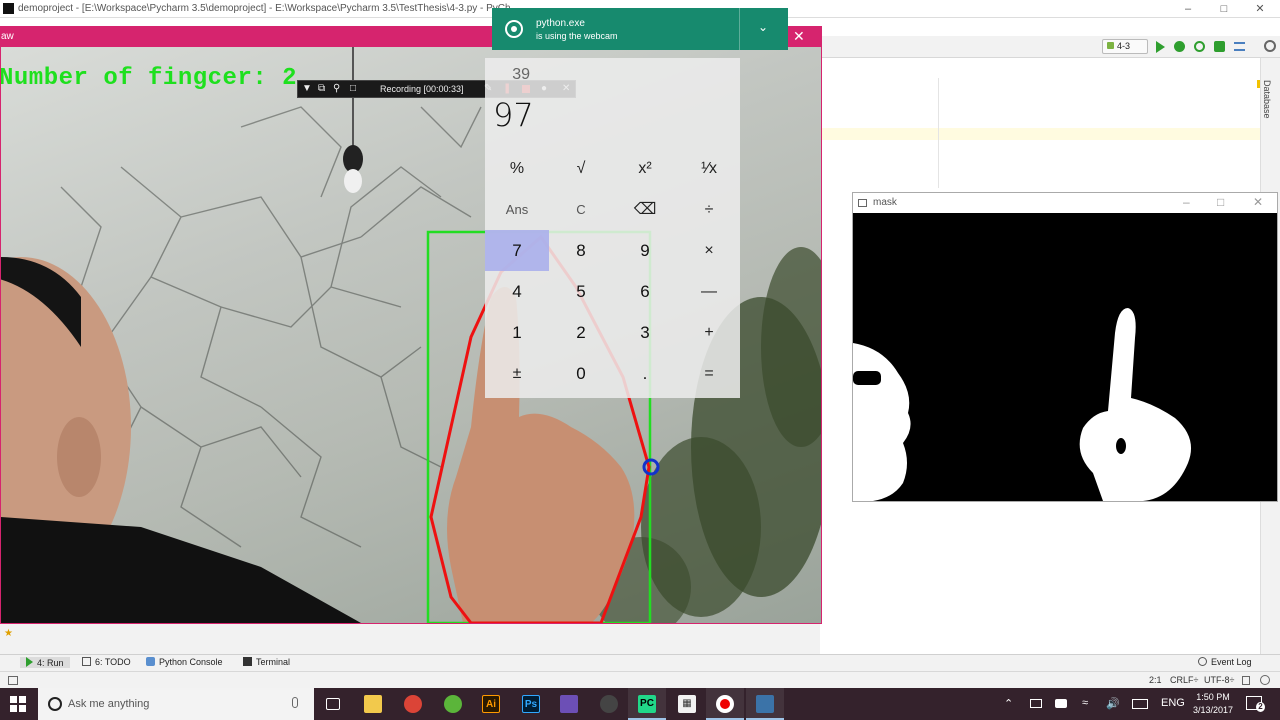 This screenshot has height=720, width=1280. I want to click on taskbar-recorder, so click(725, 704).